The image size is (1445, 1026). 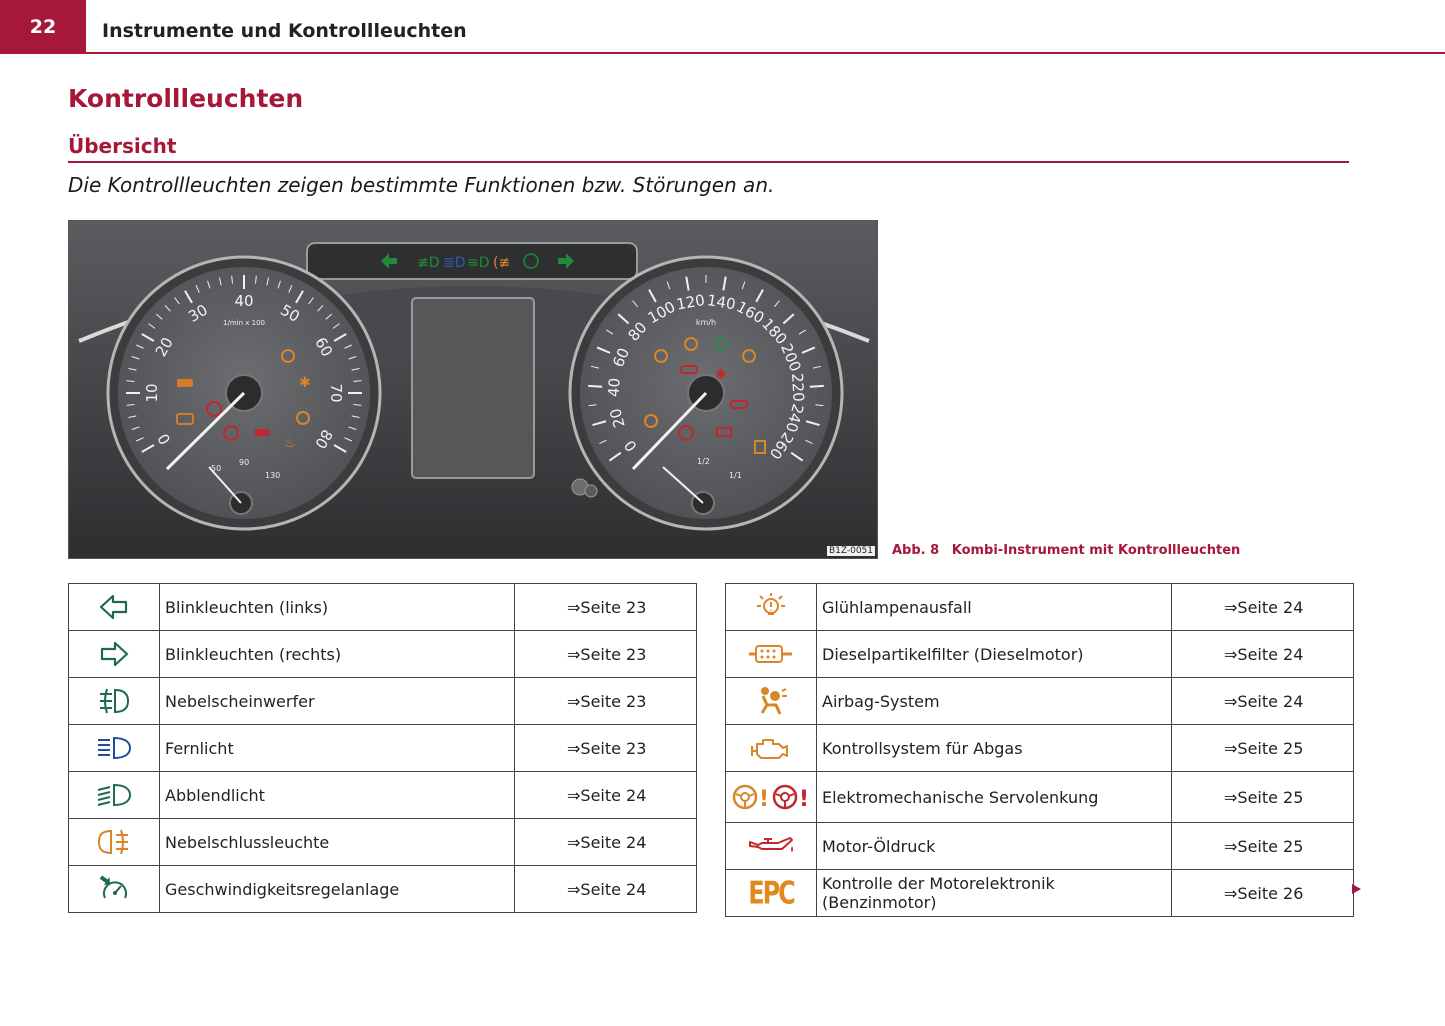 I want to click on chapter-title: Instrumente und Kontrollleuchten, so click(x=284, y=31).